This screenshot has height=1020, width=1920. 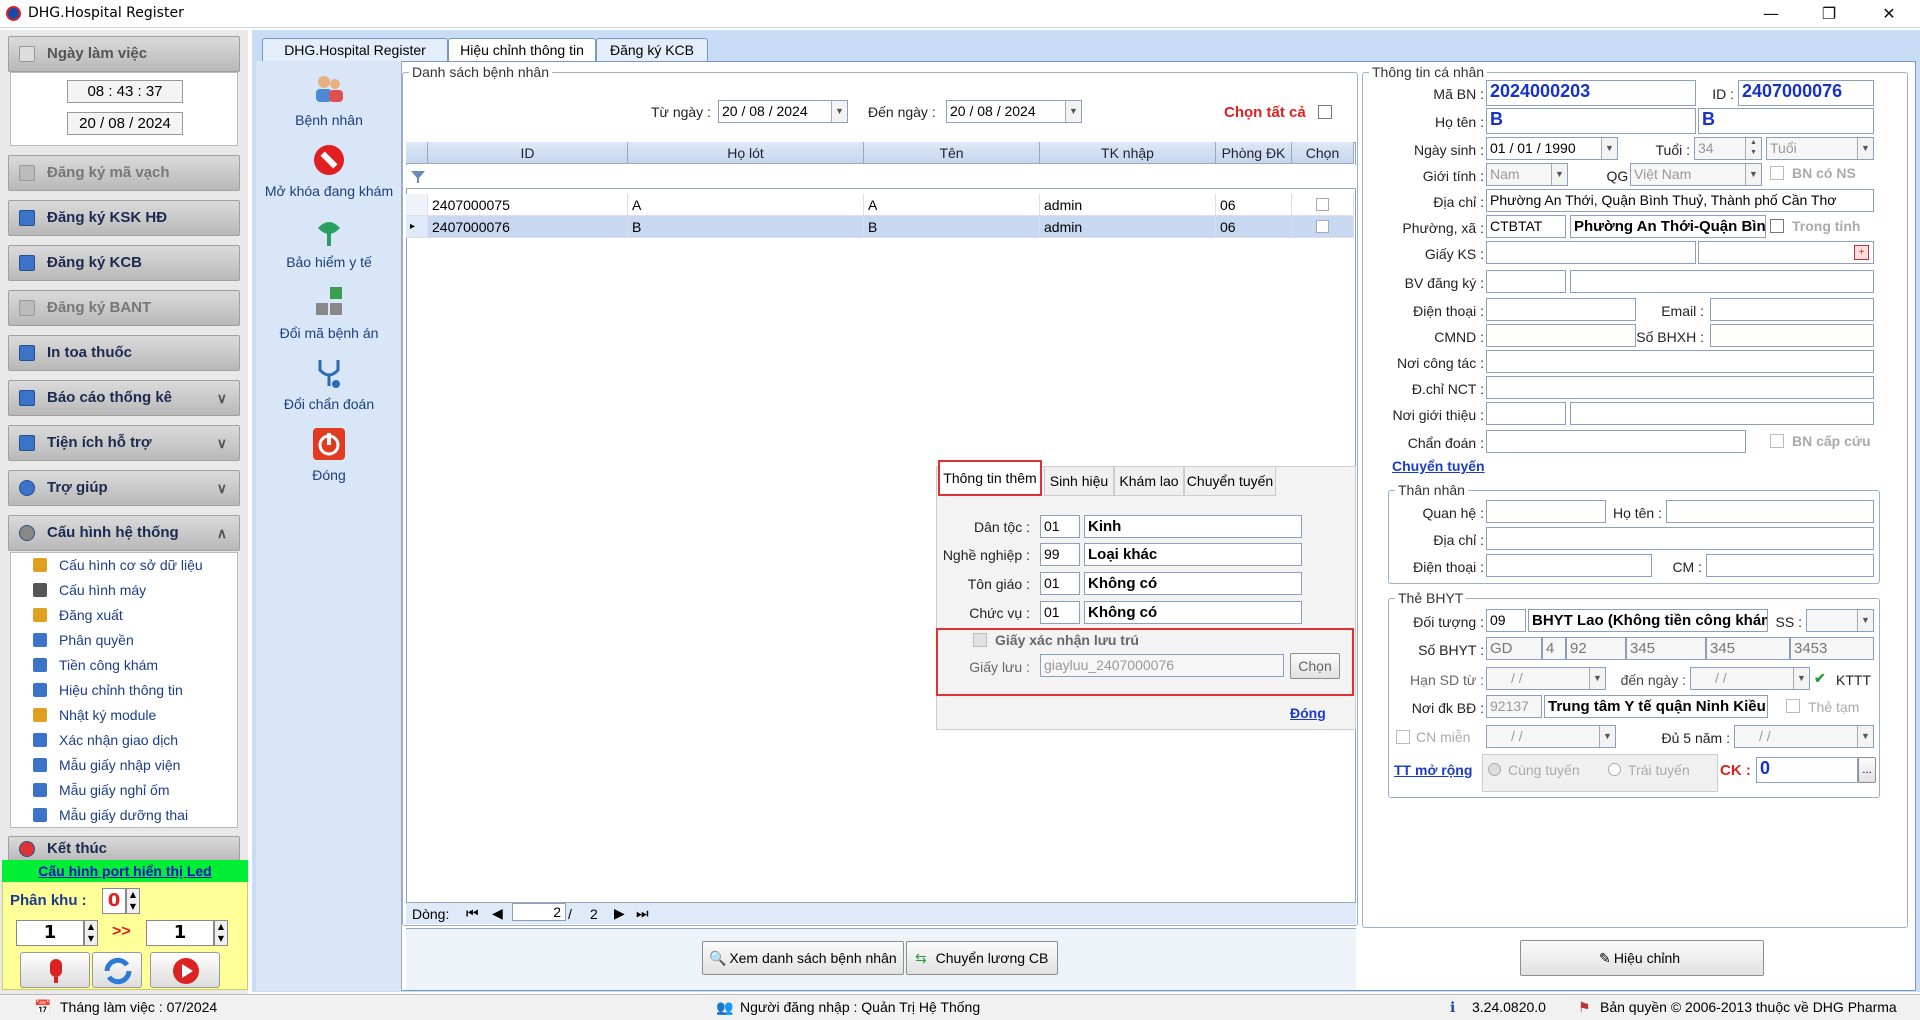 What do you see at coordinates (1149, 481) in the screenshot?
I see `tab-kham-lao: Khám lao` at bounding box center [1149, 481].